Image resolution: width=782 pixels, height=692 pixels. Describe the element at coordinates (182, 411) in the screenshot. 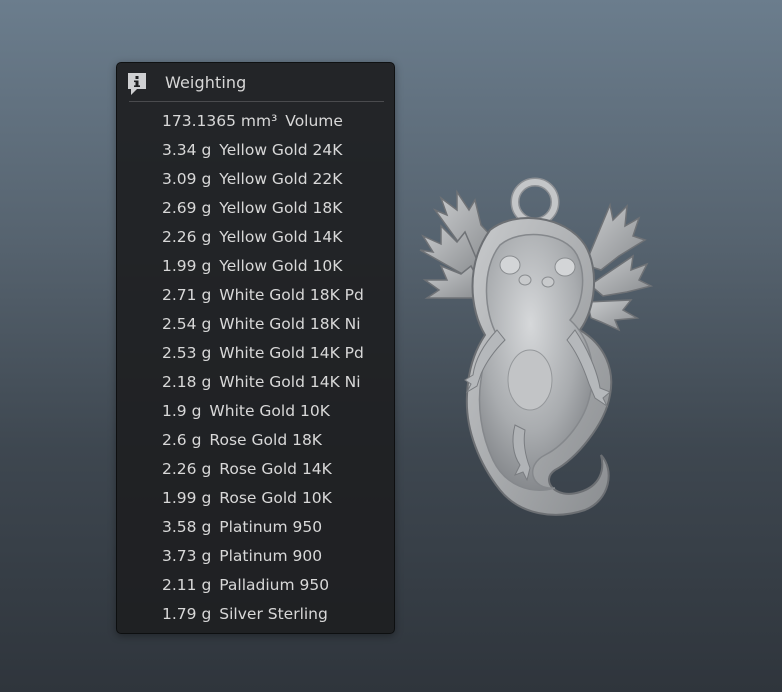

I see `weight-value: 1.9 g` at that location.